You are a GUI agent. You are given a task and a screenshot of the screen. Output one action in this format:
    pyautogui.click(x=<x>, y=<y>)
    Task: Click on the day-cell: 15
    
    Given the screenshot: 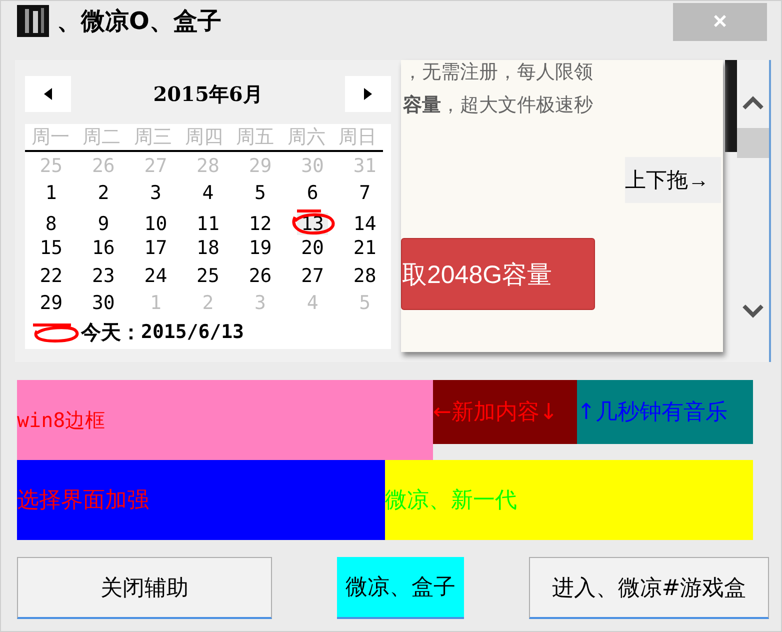 What is the action you would take?
    pyautogui.click(x=51, y=248)
    